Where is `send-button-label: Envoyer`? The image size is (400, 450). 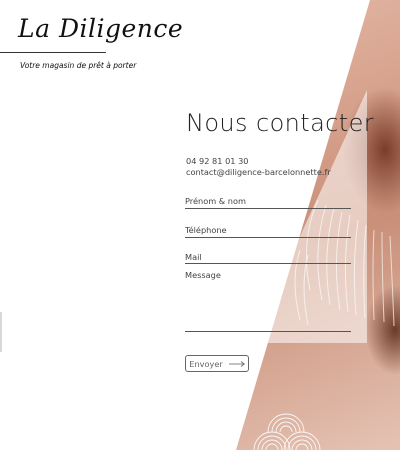 send-button-label: Envoyer is located at coordinates (206, 363).